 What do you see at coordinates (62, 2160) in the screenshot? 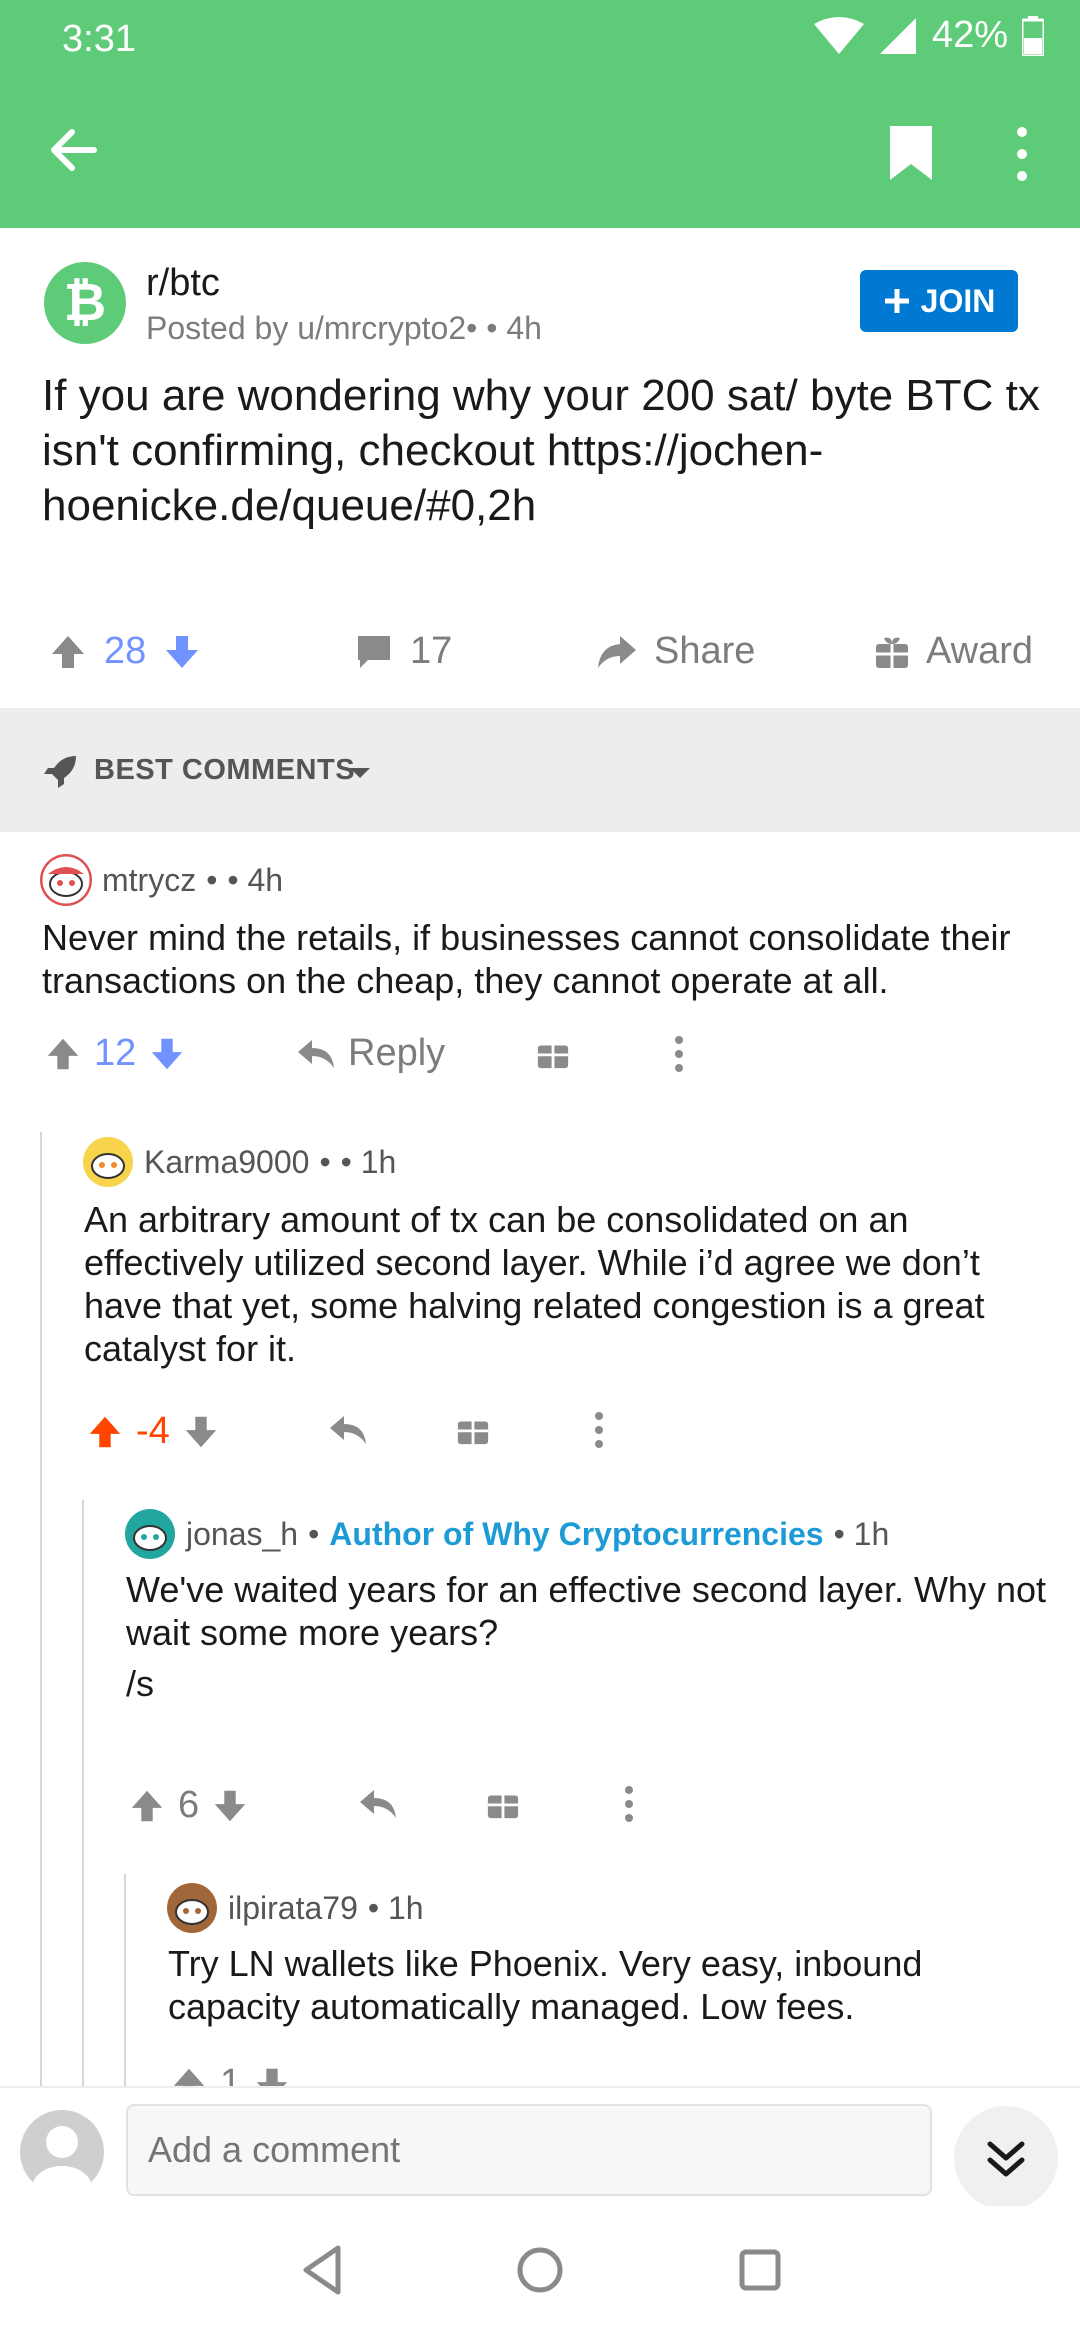
I see `user-icon` at bounding box center [62, 2160].